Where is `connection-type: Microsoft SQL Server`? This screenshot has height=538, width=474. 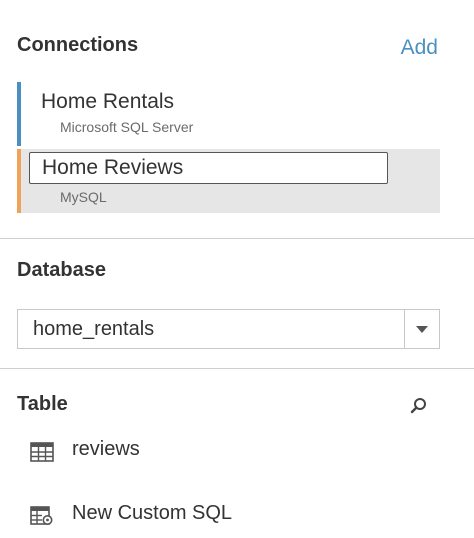 connection-type: Microsoft SQL Server is located at coordinates (127, 127).